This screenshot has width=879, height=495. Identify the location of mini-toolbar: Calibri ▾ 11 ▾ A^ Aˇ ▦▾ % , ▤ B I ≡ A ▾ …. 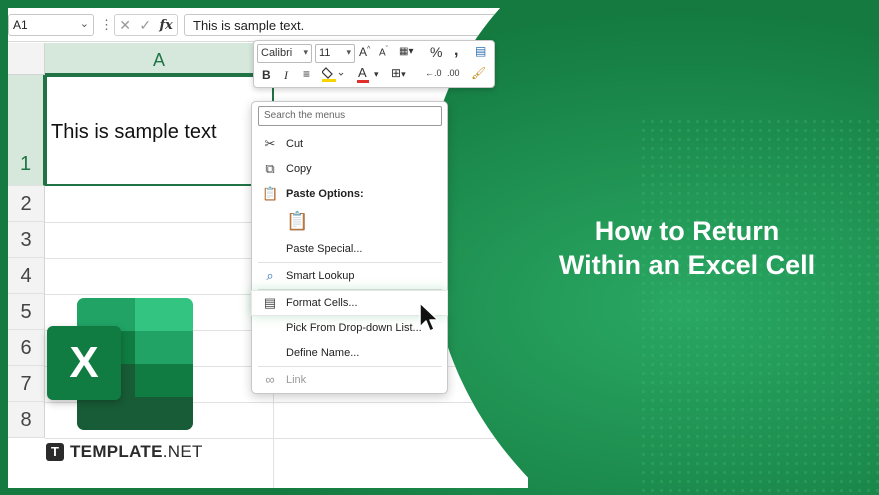
(374, 64).